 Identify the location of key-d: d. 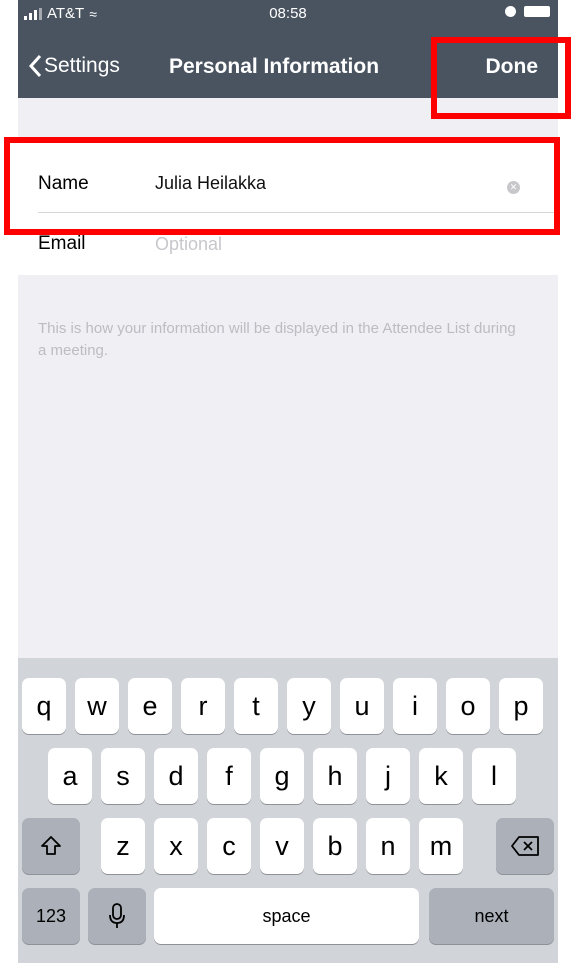
(176, 776).